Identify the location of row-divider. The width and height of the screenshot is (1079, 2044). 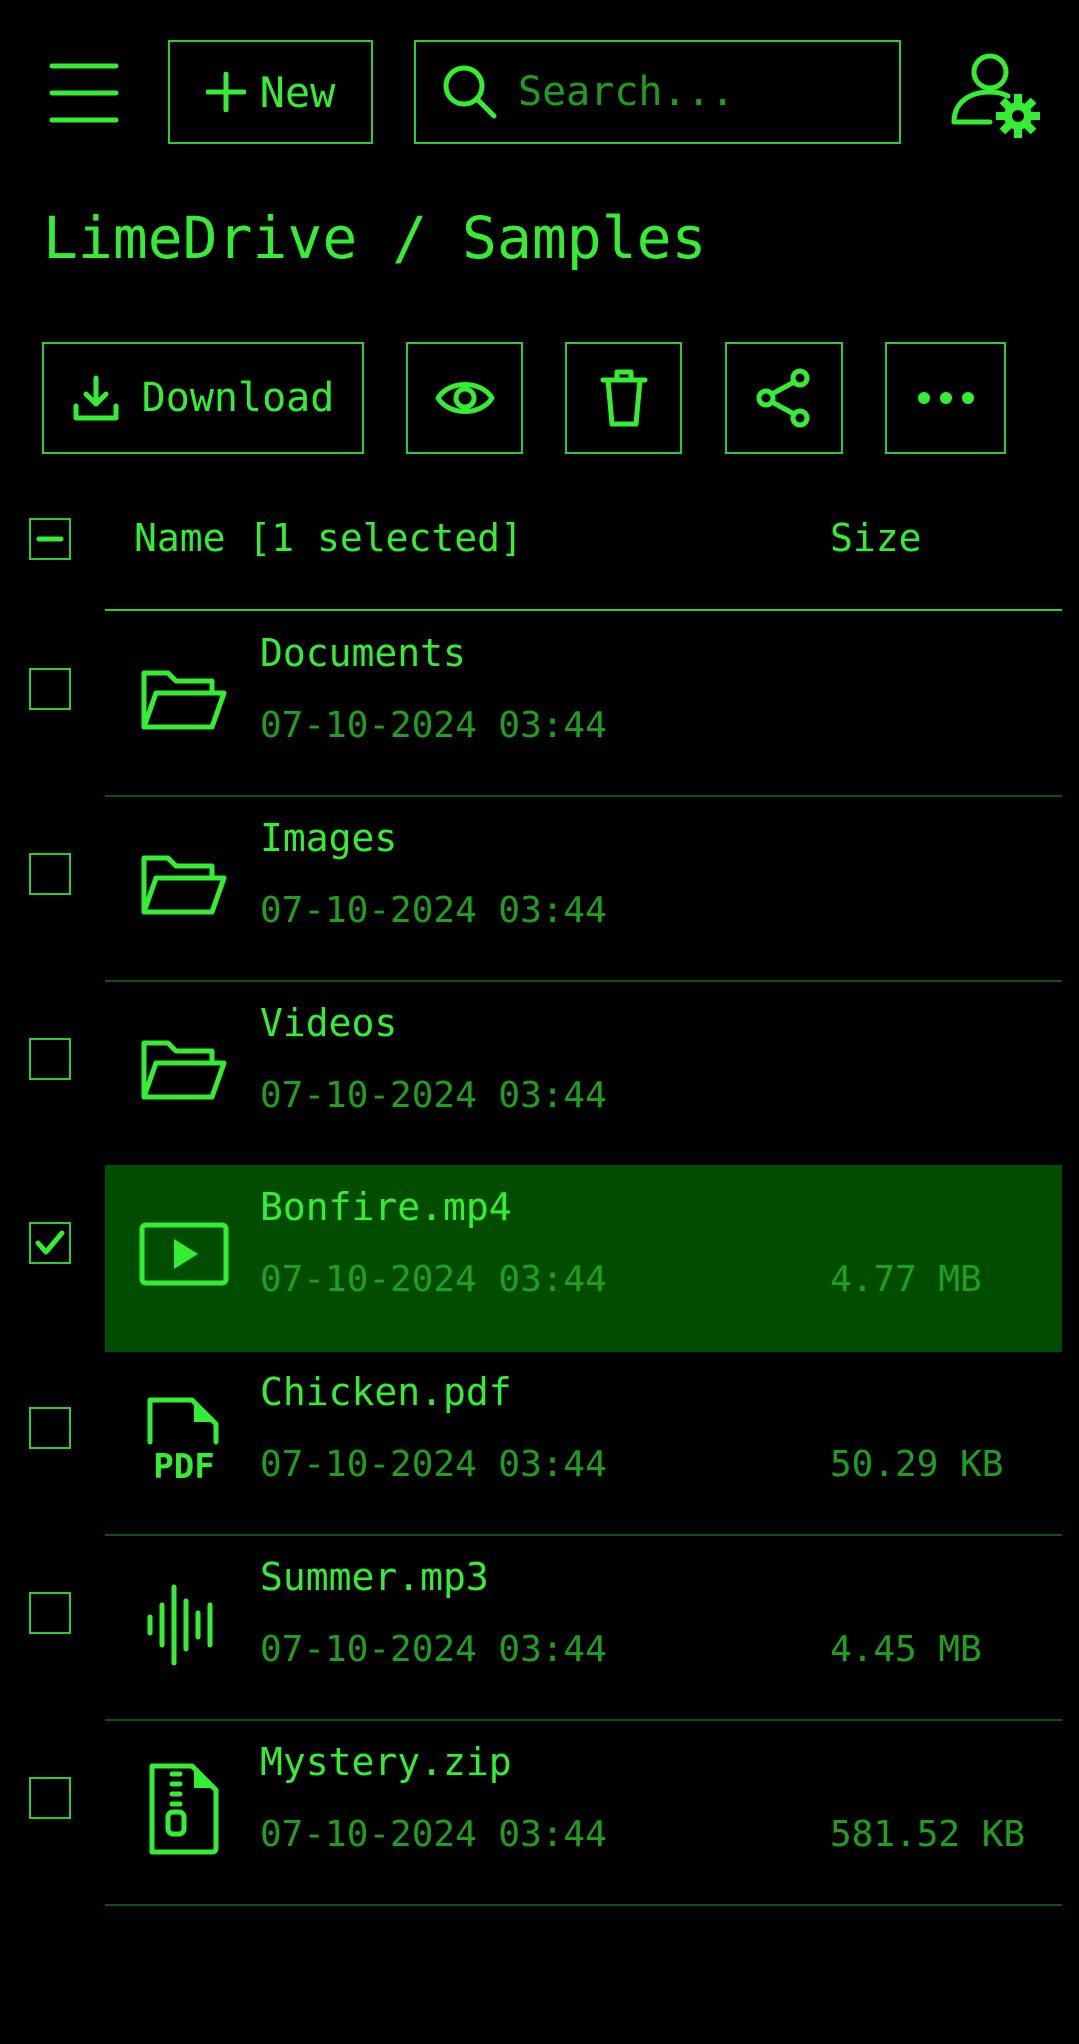
(583, 1905).